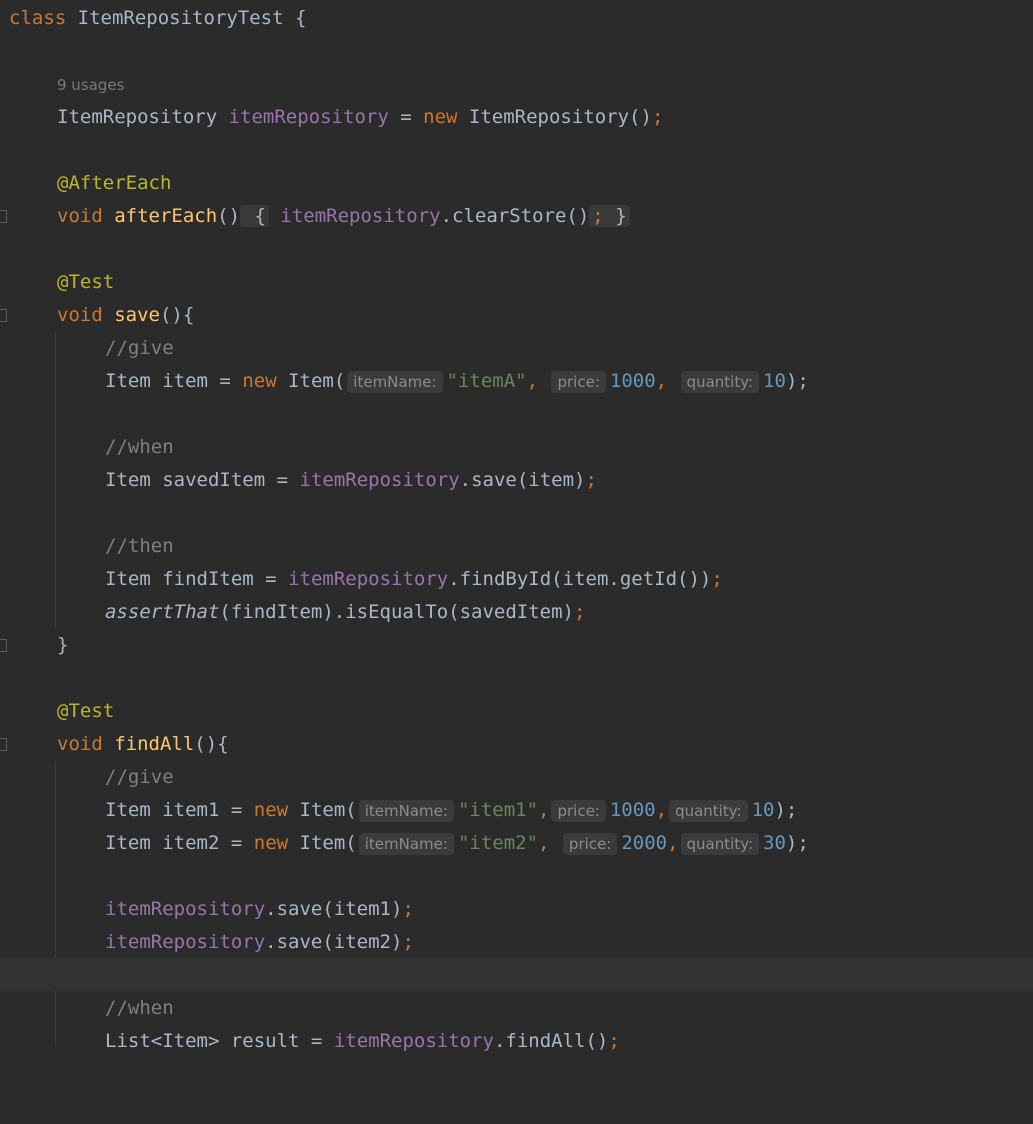 The height and width of the screenshot is (1124, 1033). I want to click on method-call: .findAll(), so click(551, 1041).